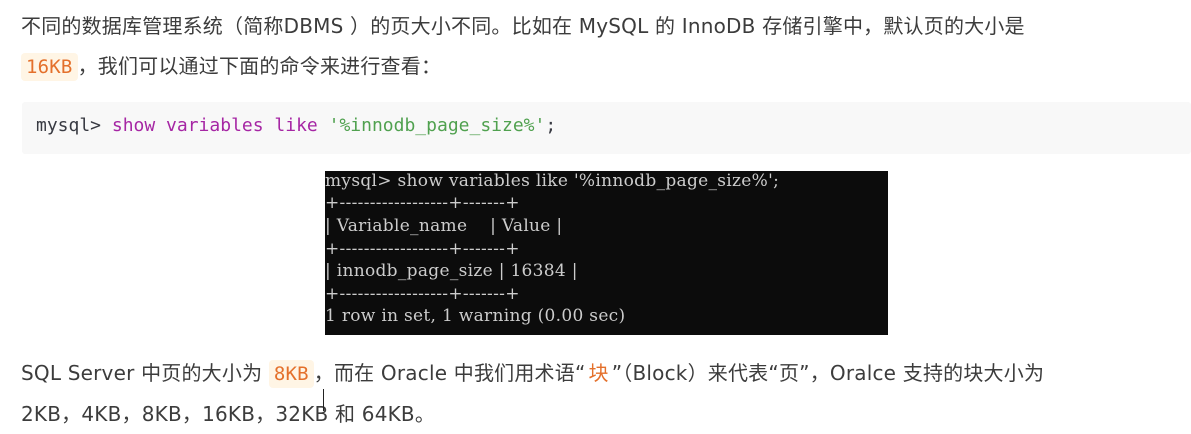  Describe the element at coordinates (437, 125) in the screenshot. I see `code-string: '%innodb_page_size%'` at that location.